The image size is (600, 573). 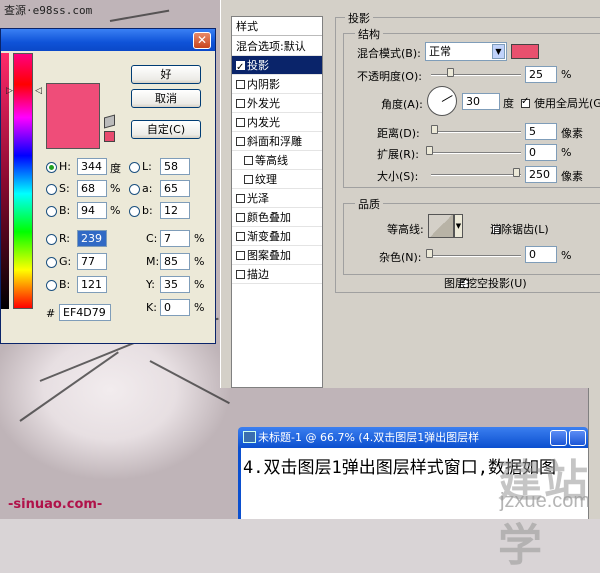 I want to click on rgb-b-radio, so click(x=51, y=285).